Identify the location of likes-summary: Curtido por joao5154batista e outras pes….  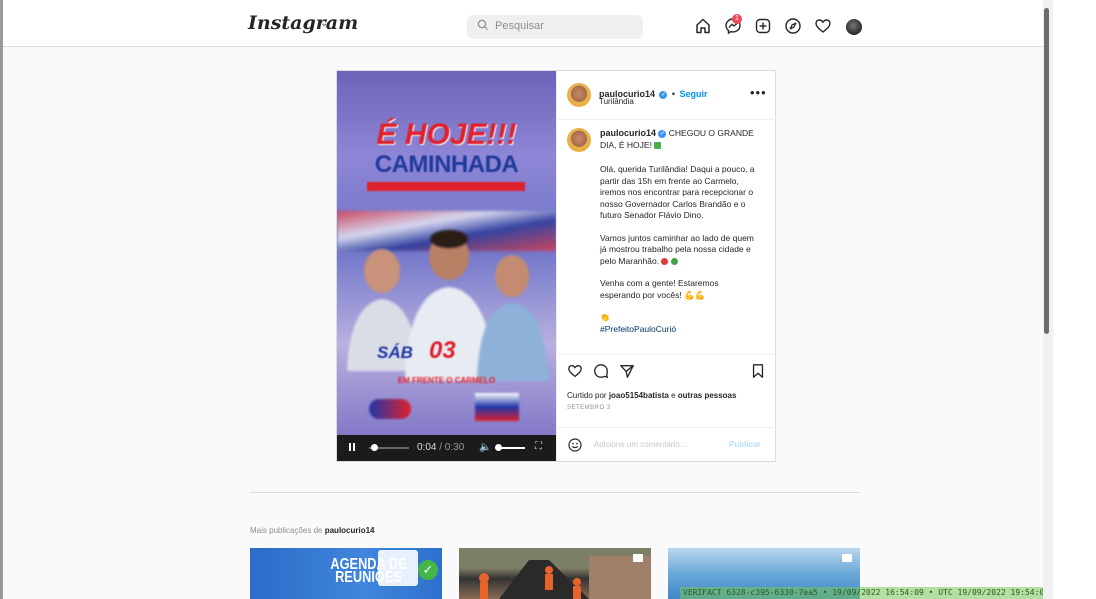
(652, 395).